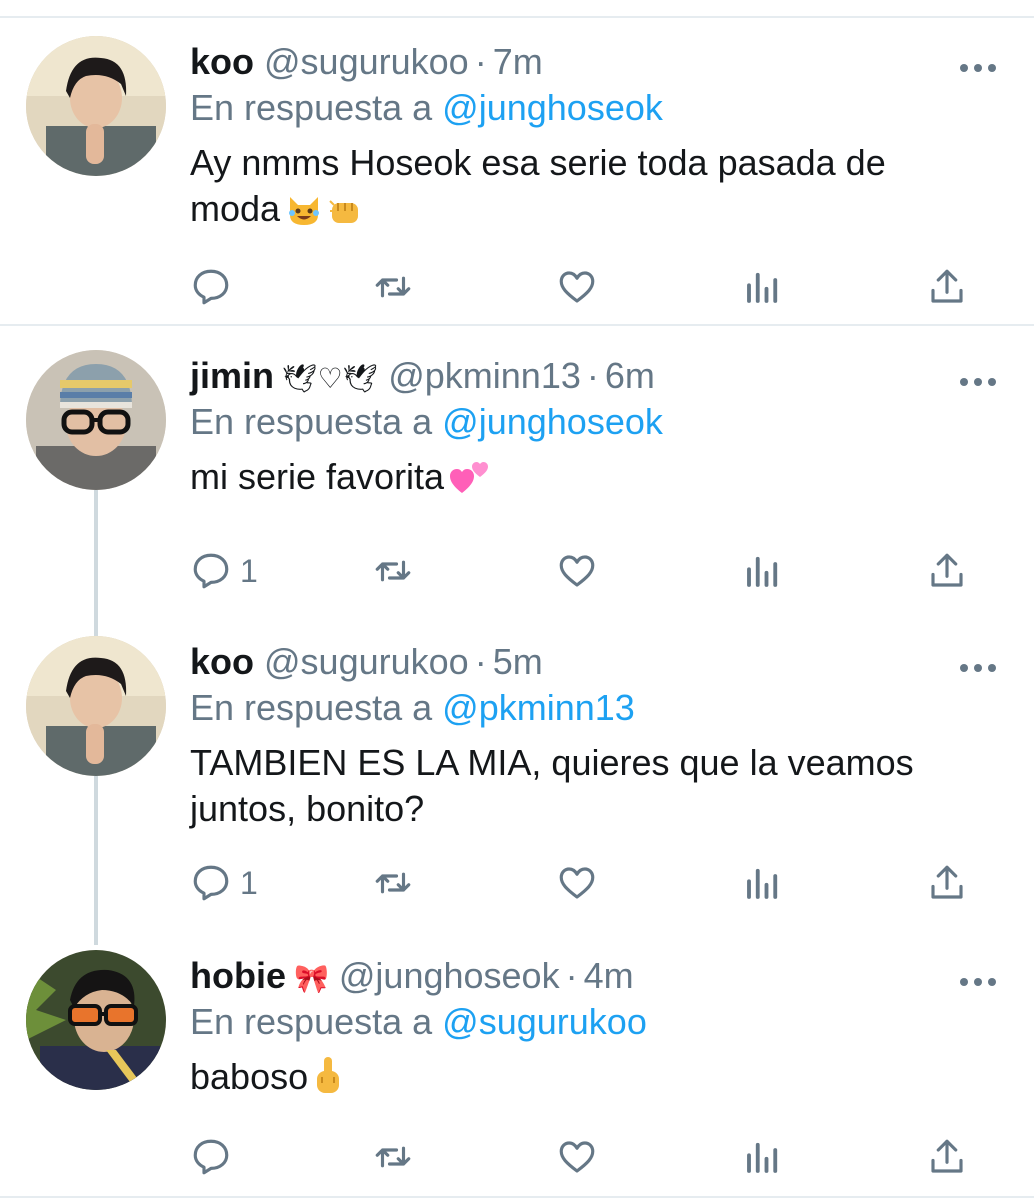 This screenshot has width=1034, height=1200. I want to click on top-divider, so click(517, 17).